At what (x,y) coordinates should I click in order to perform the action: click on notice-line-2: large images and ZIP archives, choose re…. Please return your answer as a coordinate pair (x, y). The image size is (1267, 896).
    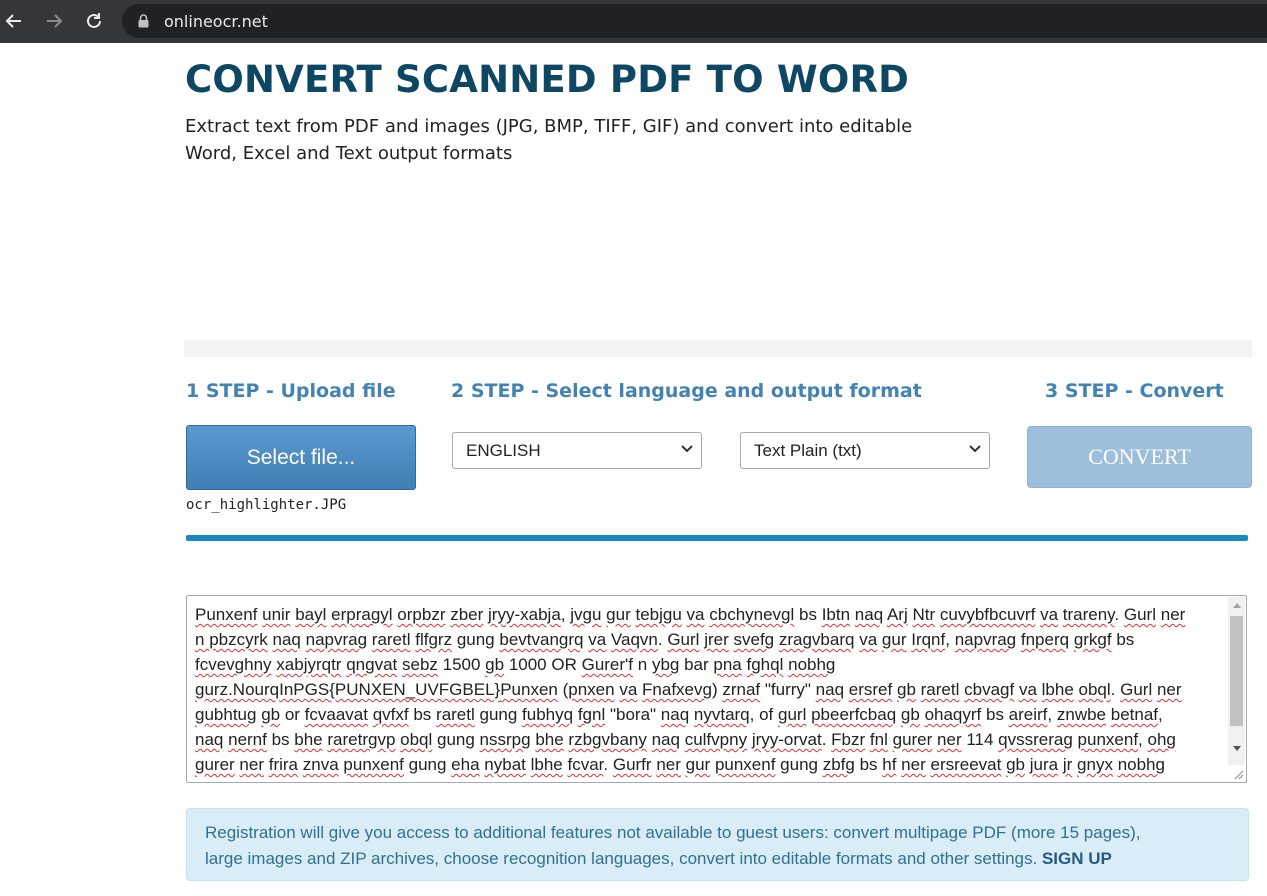
    Looking at the image, I should click on (717, 859).